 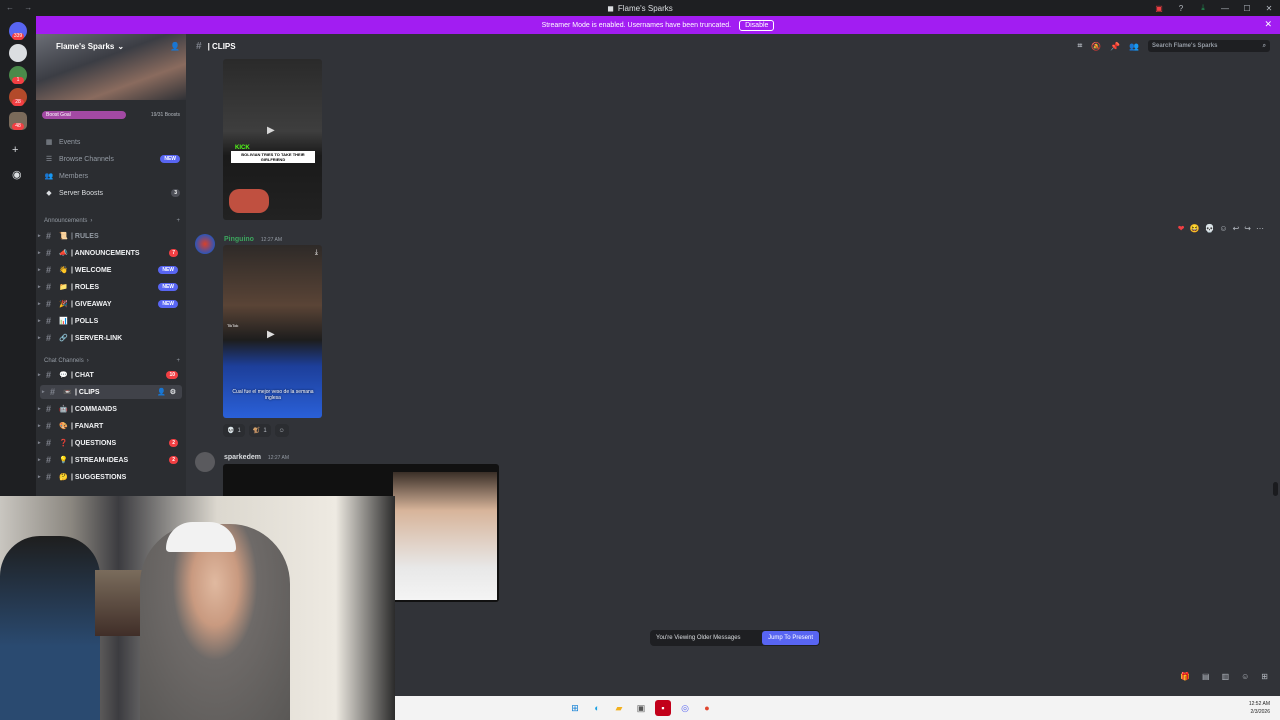 What do you see at coordinates (99, 477) in the screenshot?
I see `channel-name: | SUGGESTIONS` at bounding box center [99, 477].